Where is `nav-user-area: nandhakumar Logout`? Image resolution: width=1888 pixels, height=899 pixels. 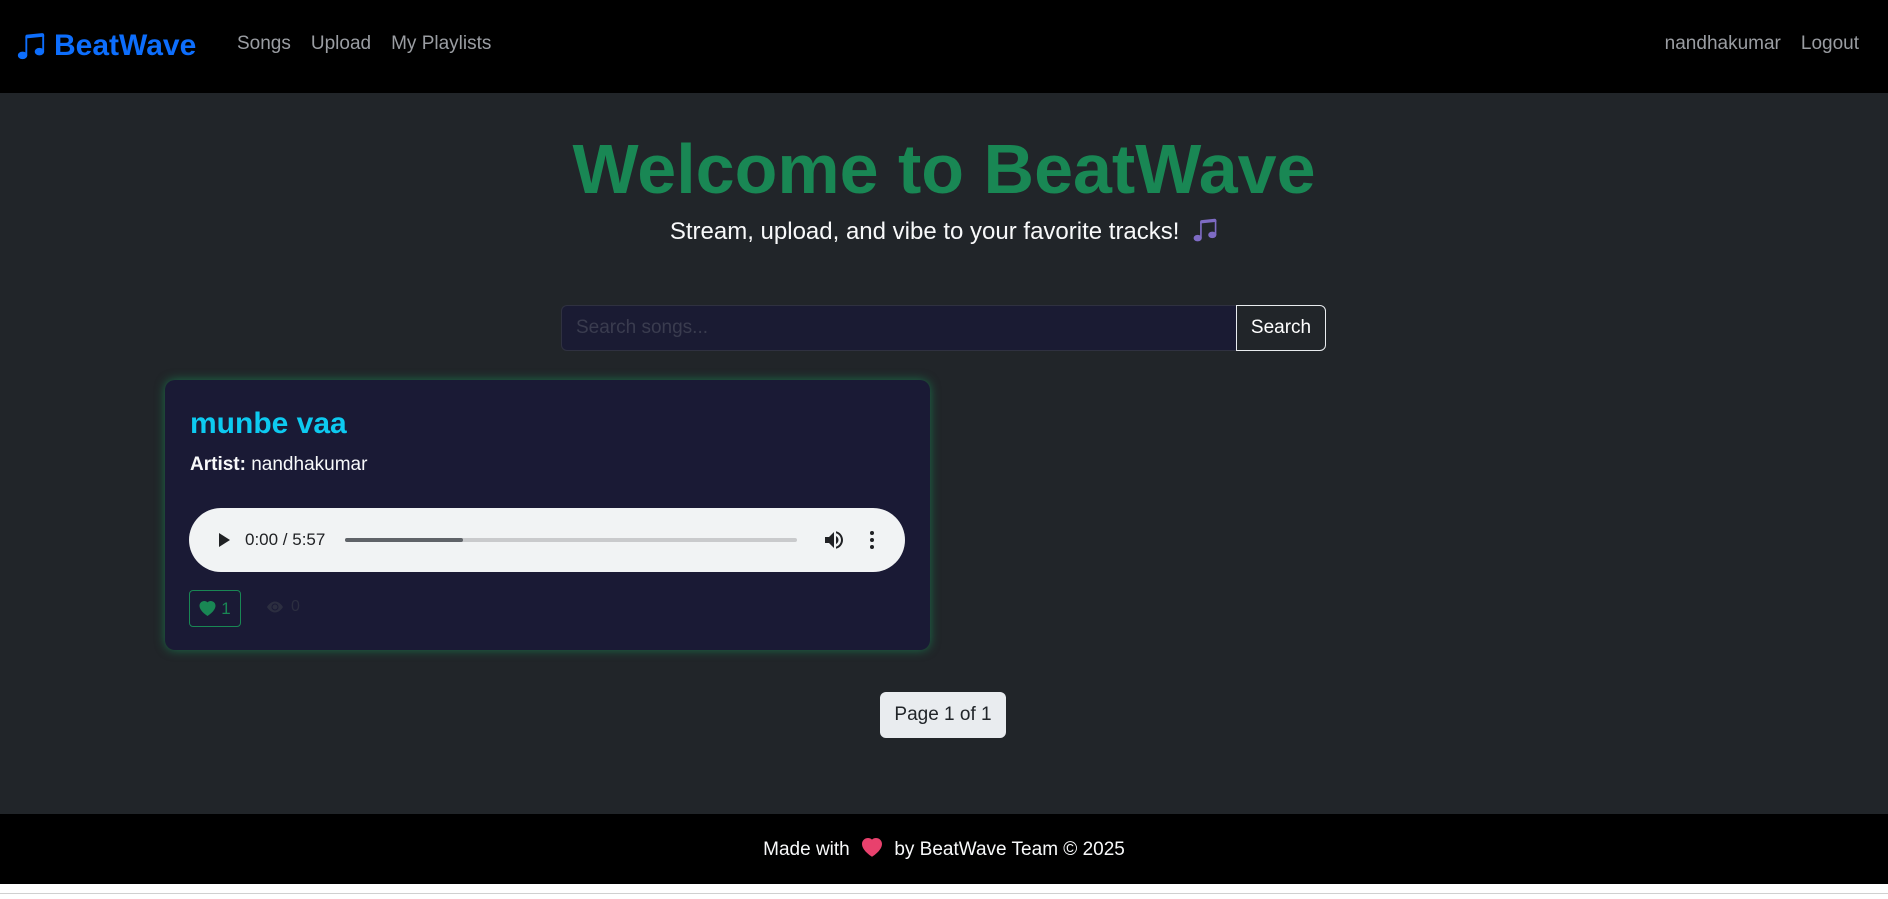
nav-user-area: nandhakumar Logout is located at coordinates (1762, 44).